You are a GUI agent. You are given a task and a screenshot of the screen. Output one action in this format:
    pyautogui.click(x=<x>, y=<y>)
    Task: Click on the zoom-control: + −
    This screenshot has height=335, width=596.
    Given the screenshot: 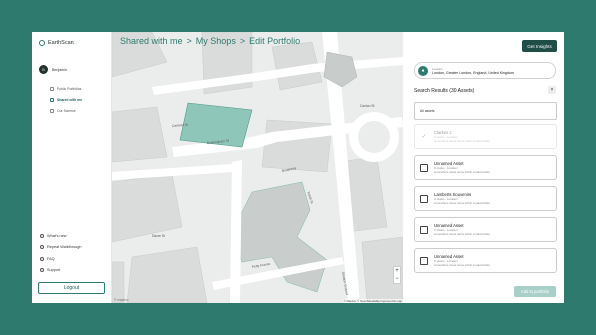 What is the action you would take?
    pyautogui.click(x=397, y=275)
    